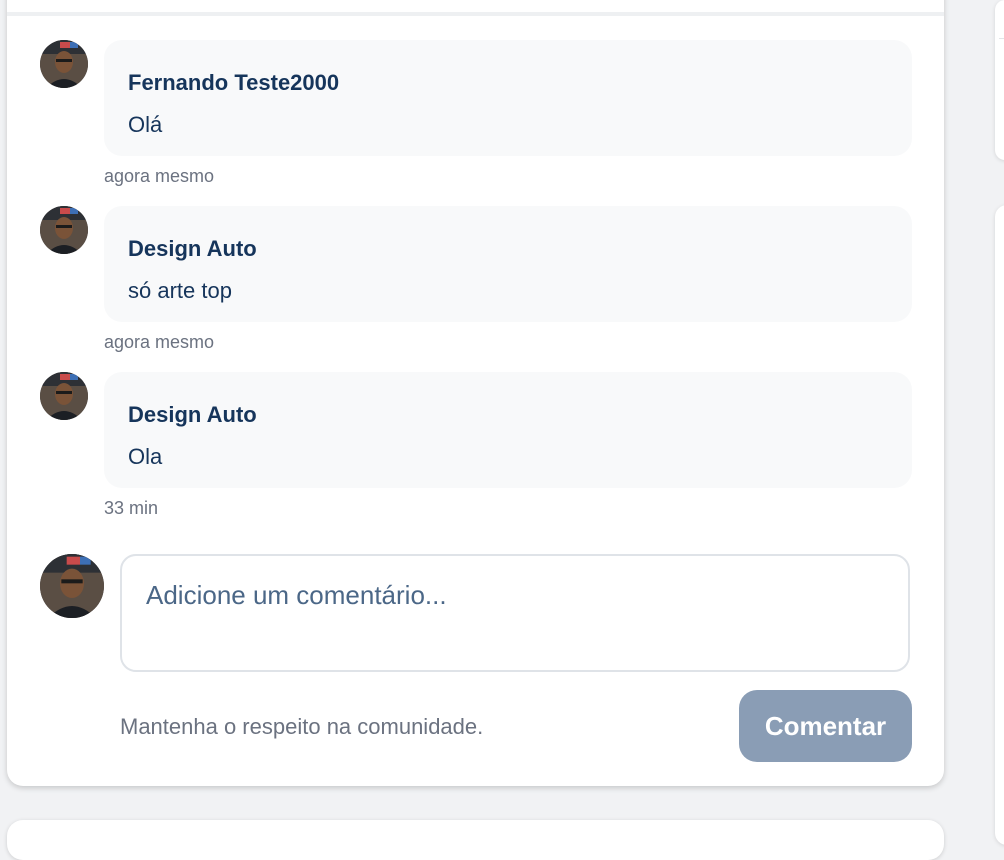 The height and width of the screenshot is (860, 1004). What do you see at coordinates (475, 14) in the screenshot?
I see `card-divider` at bounding box center [475, 14].